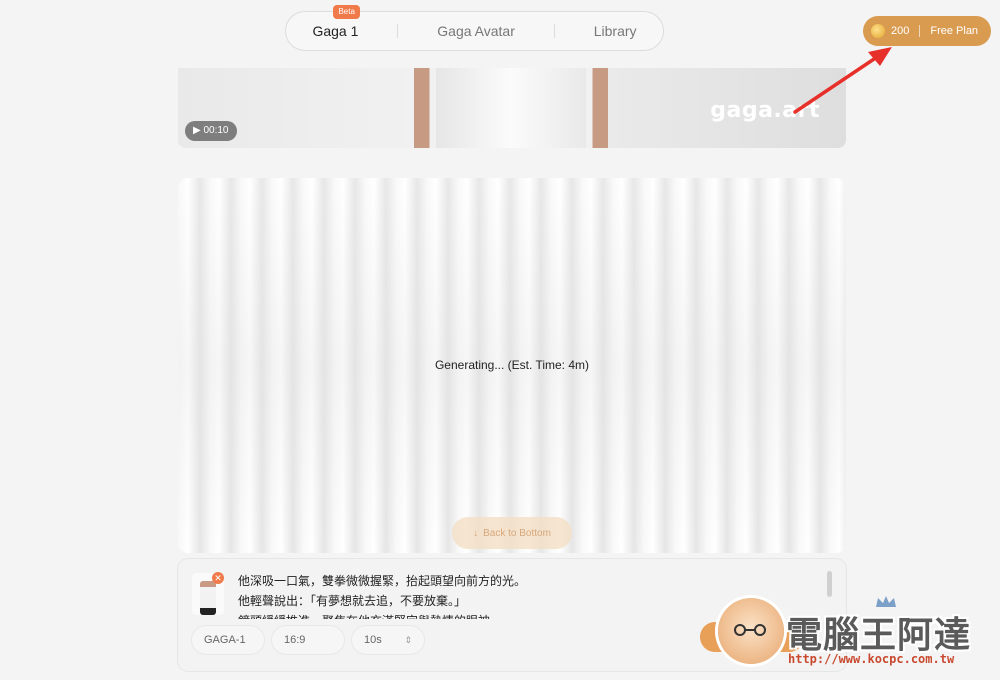 The image size is (1000, 680). I want to click on plan-divider, so click(920, 31).